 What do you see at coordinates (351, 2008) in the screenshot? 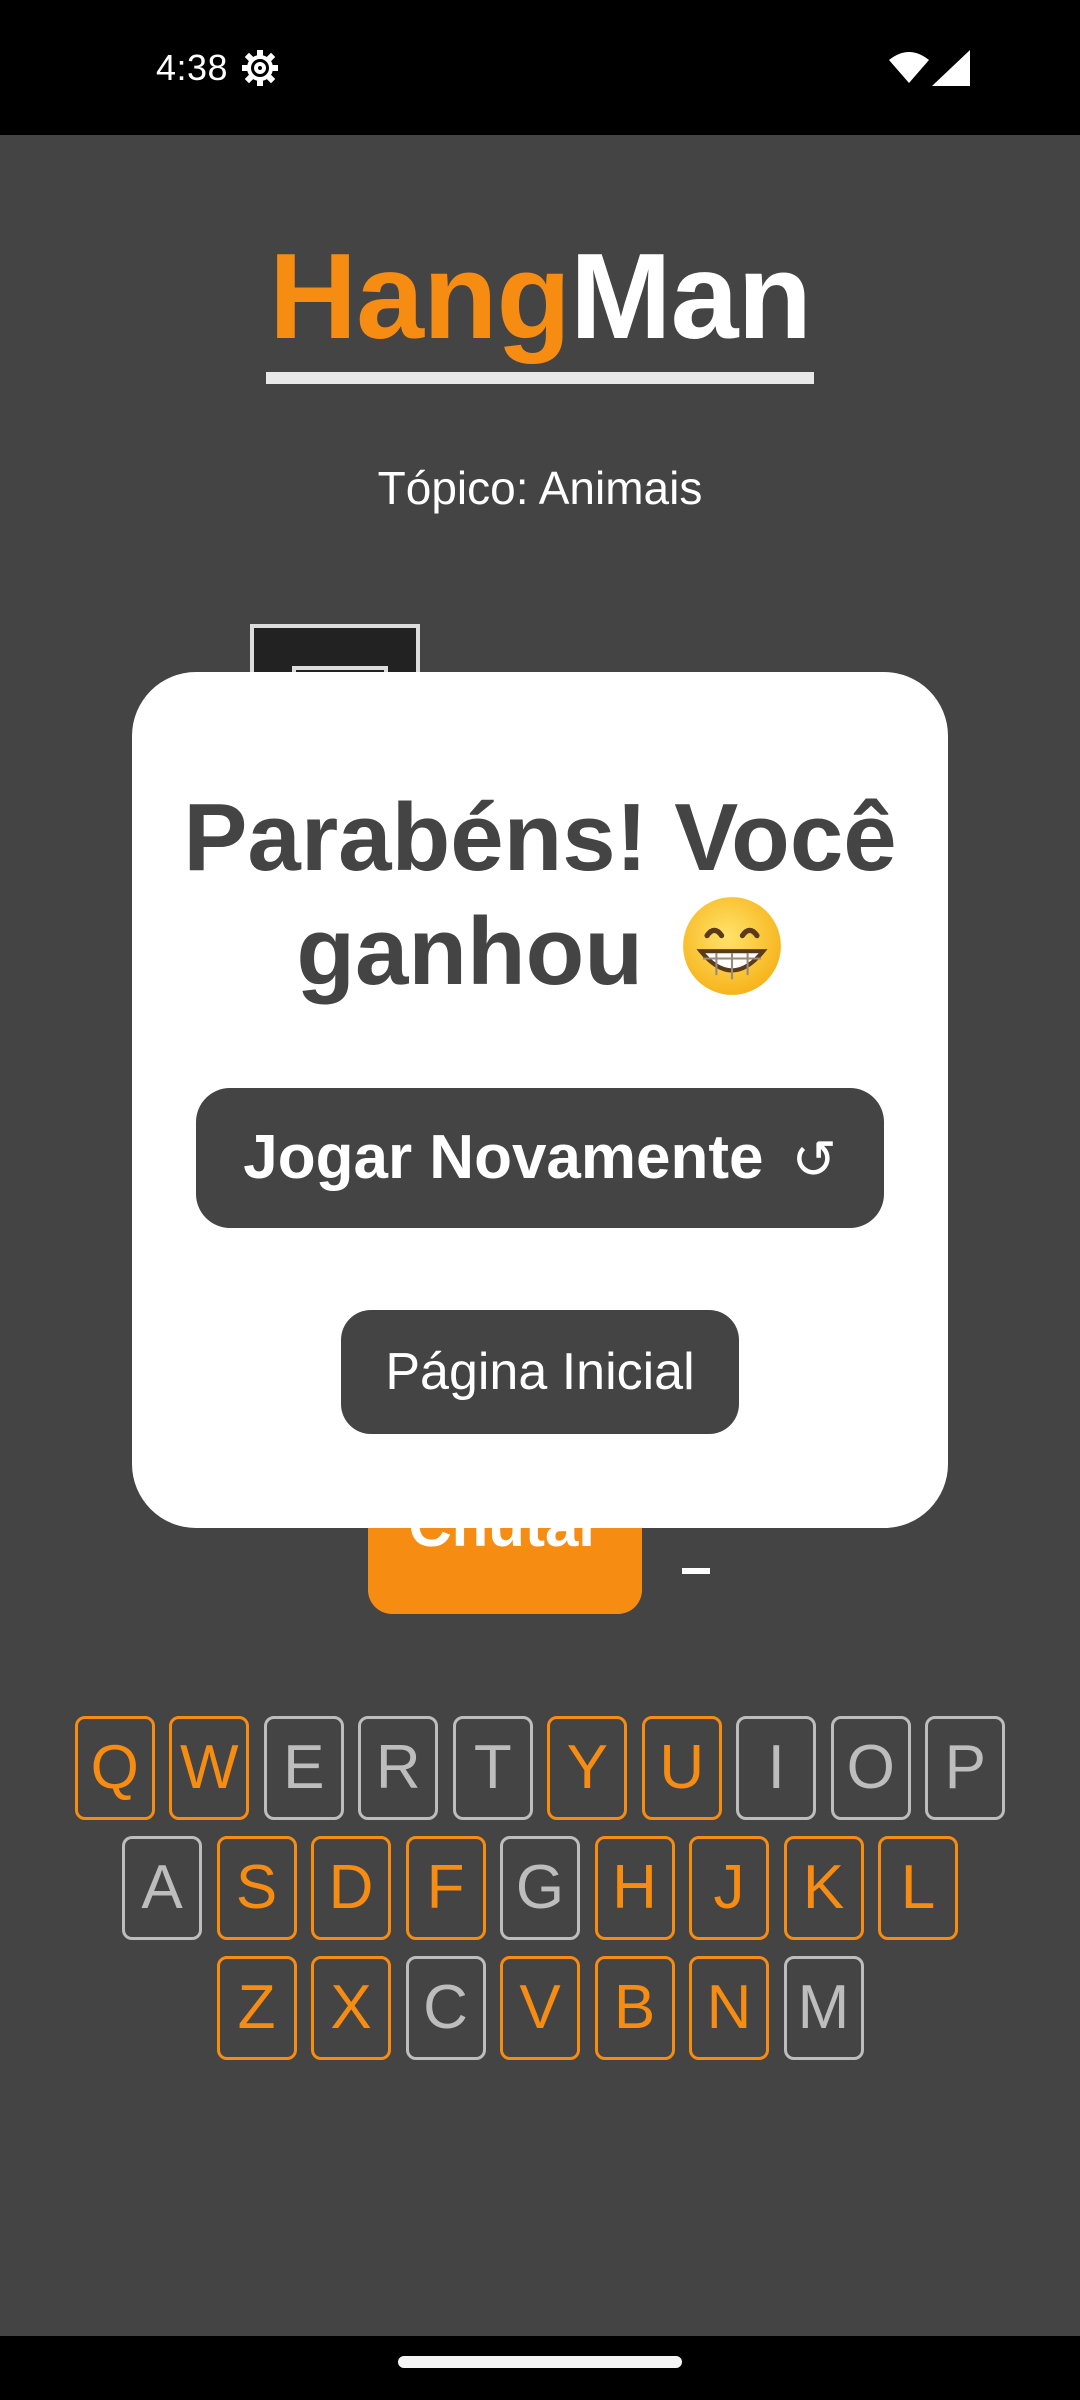
I see `key-x: X` at bounding box center [351, 2008].